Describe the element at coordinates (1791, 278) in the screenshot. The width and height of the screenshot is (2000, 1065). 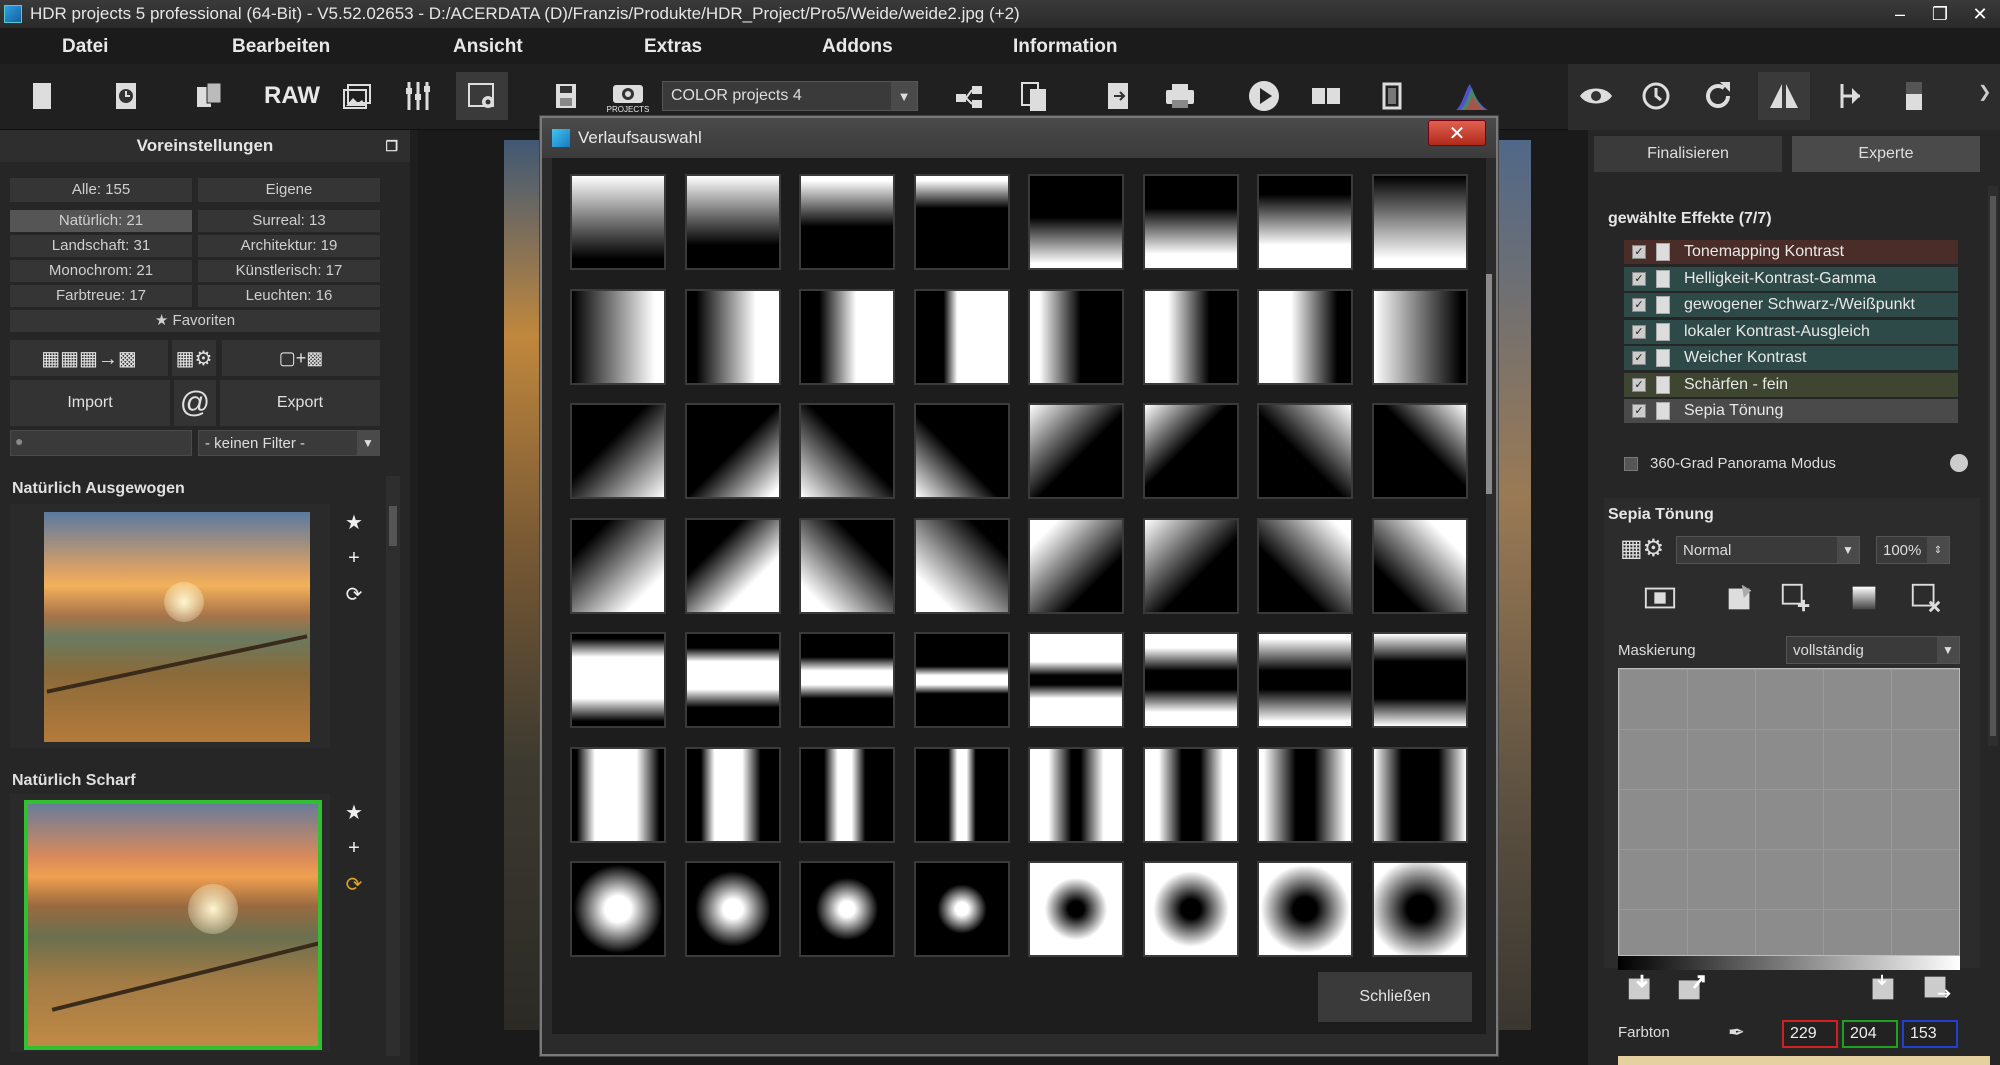
I see `effect-row: ✓ Helligkeit-Kontrast-Gamma` at that location.